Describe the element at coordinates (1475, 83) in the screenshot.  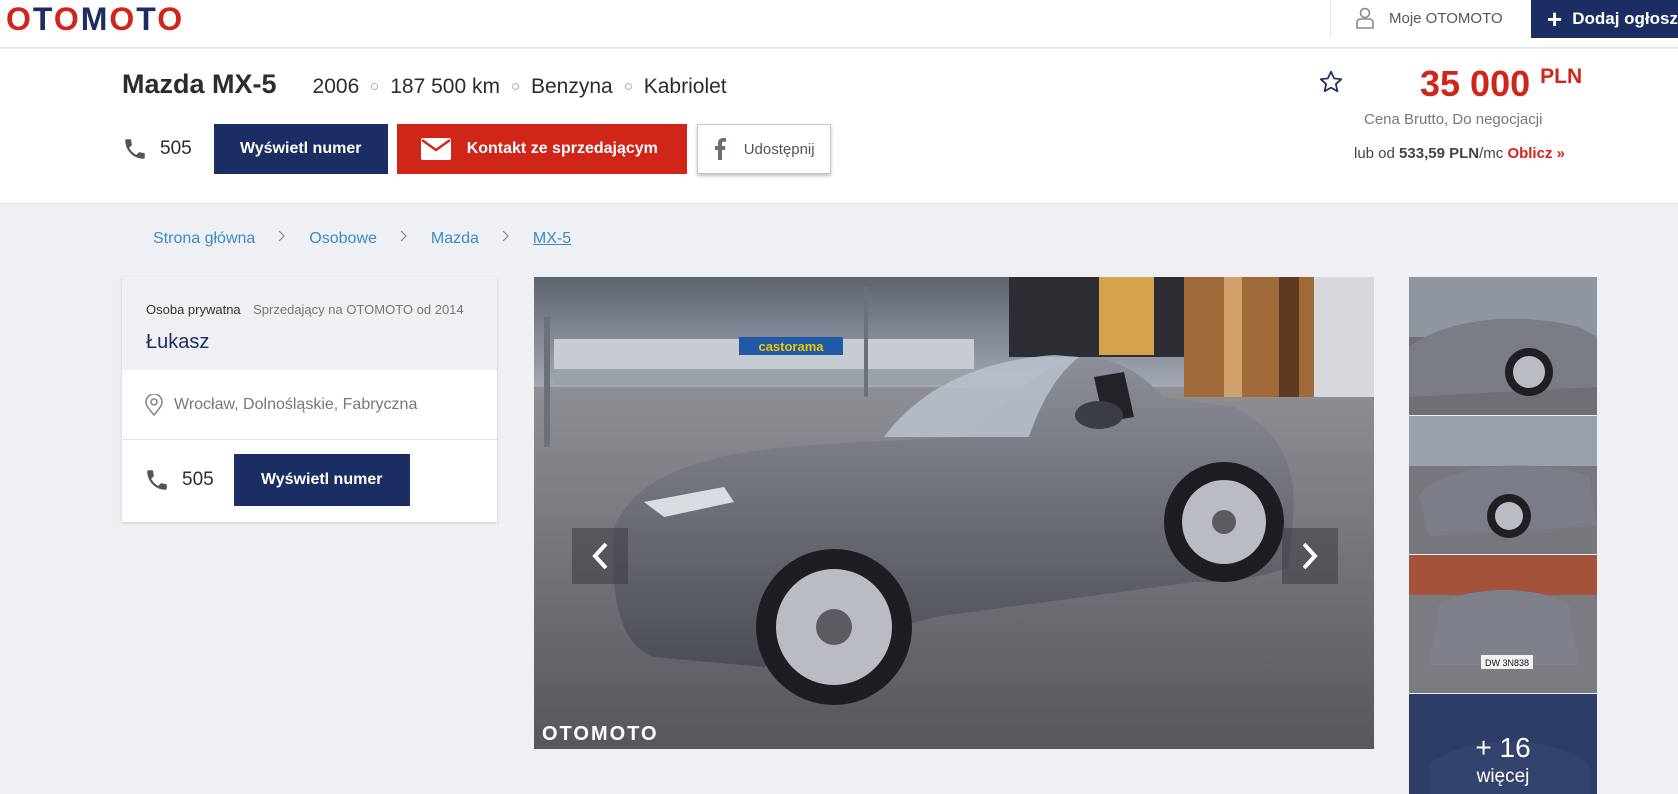
I see `price-value: 35 000` at that location.